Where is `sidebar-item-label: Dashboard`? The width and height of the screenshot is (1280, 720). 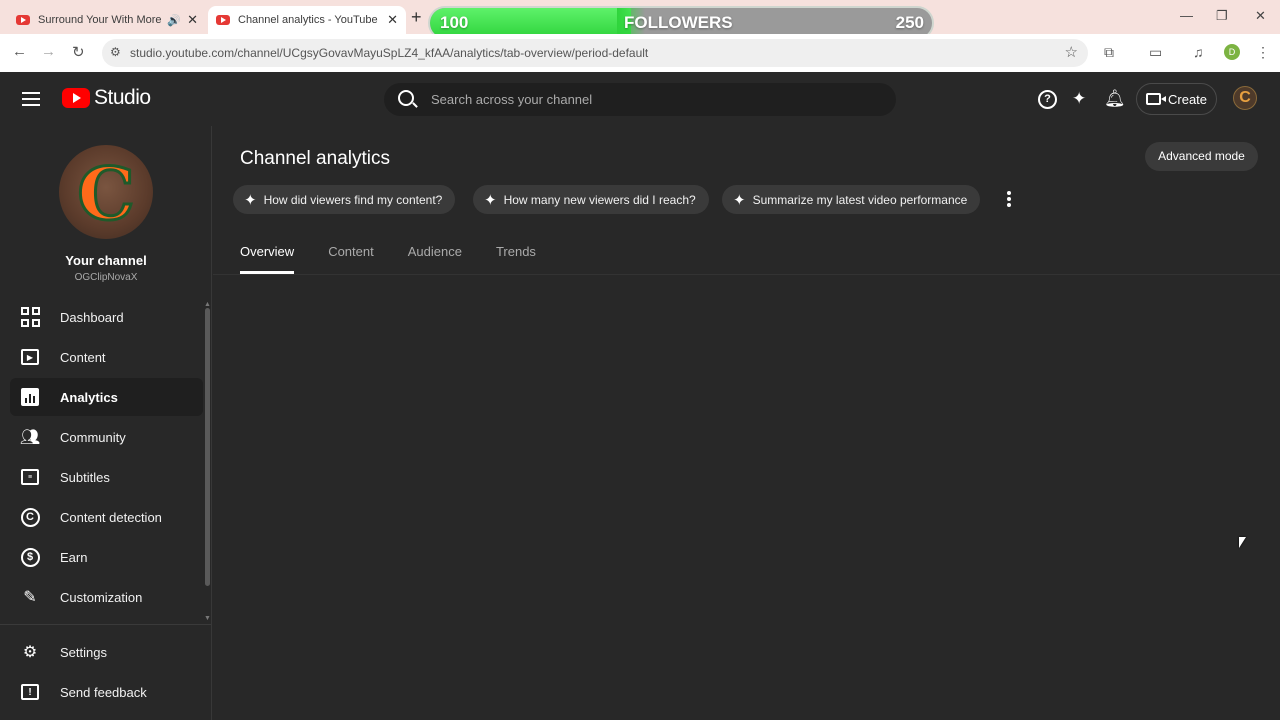
sidebar-item-label: Dashboard is located at coordinates (92, 317).